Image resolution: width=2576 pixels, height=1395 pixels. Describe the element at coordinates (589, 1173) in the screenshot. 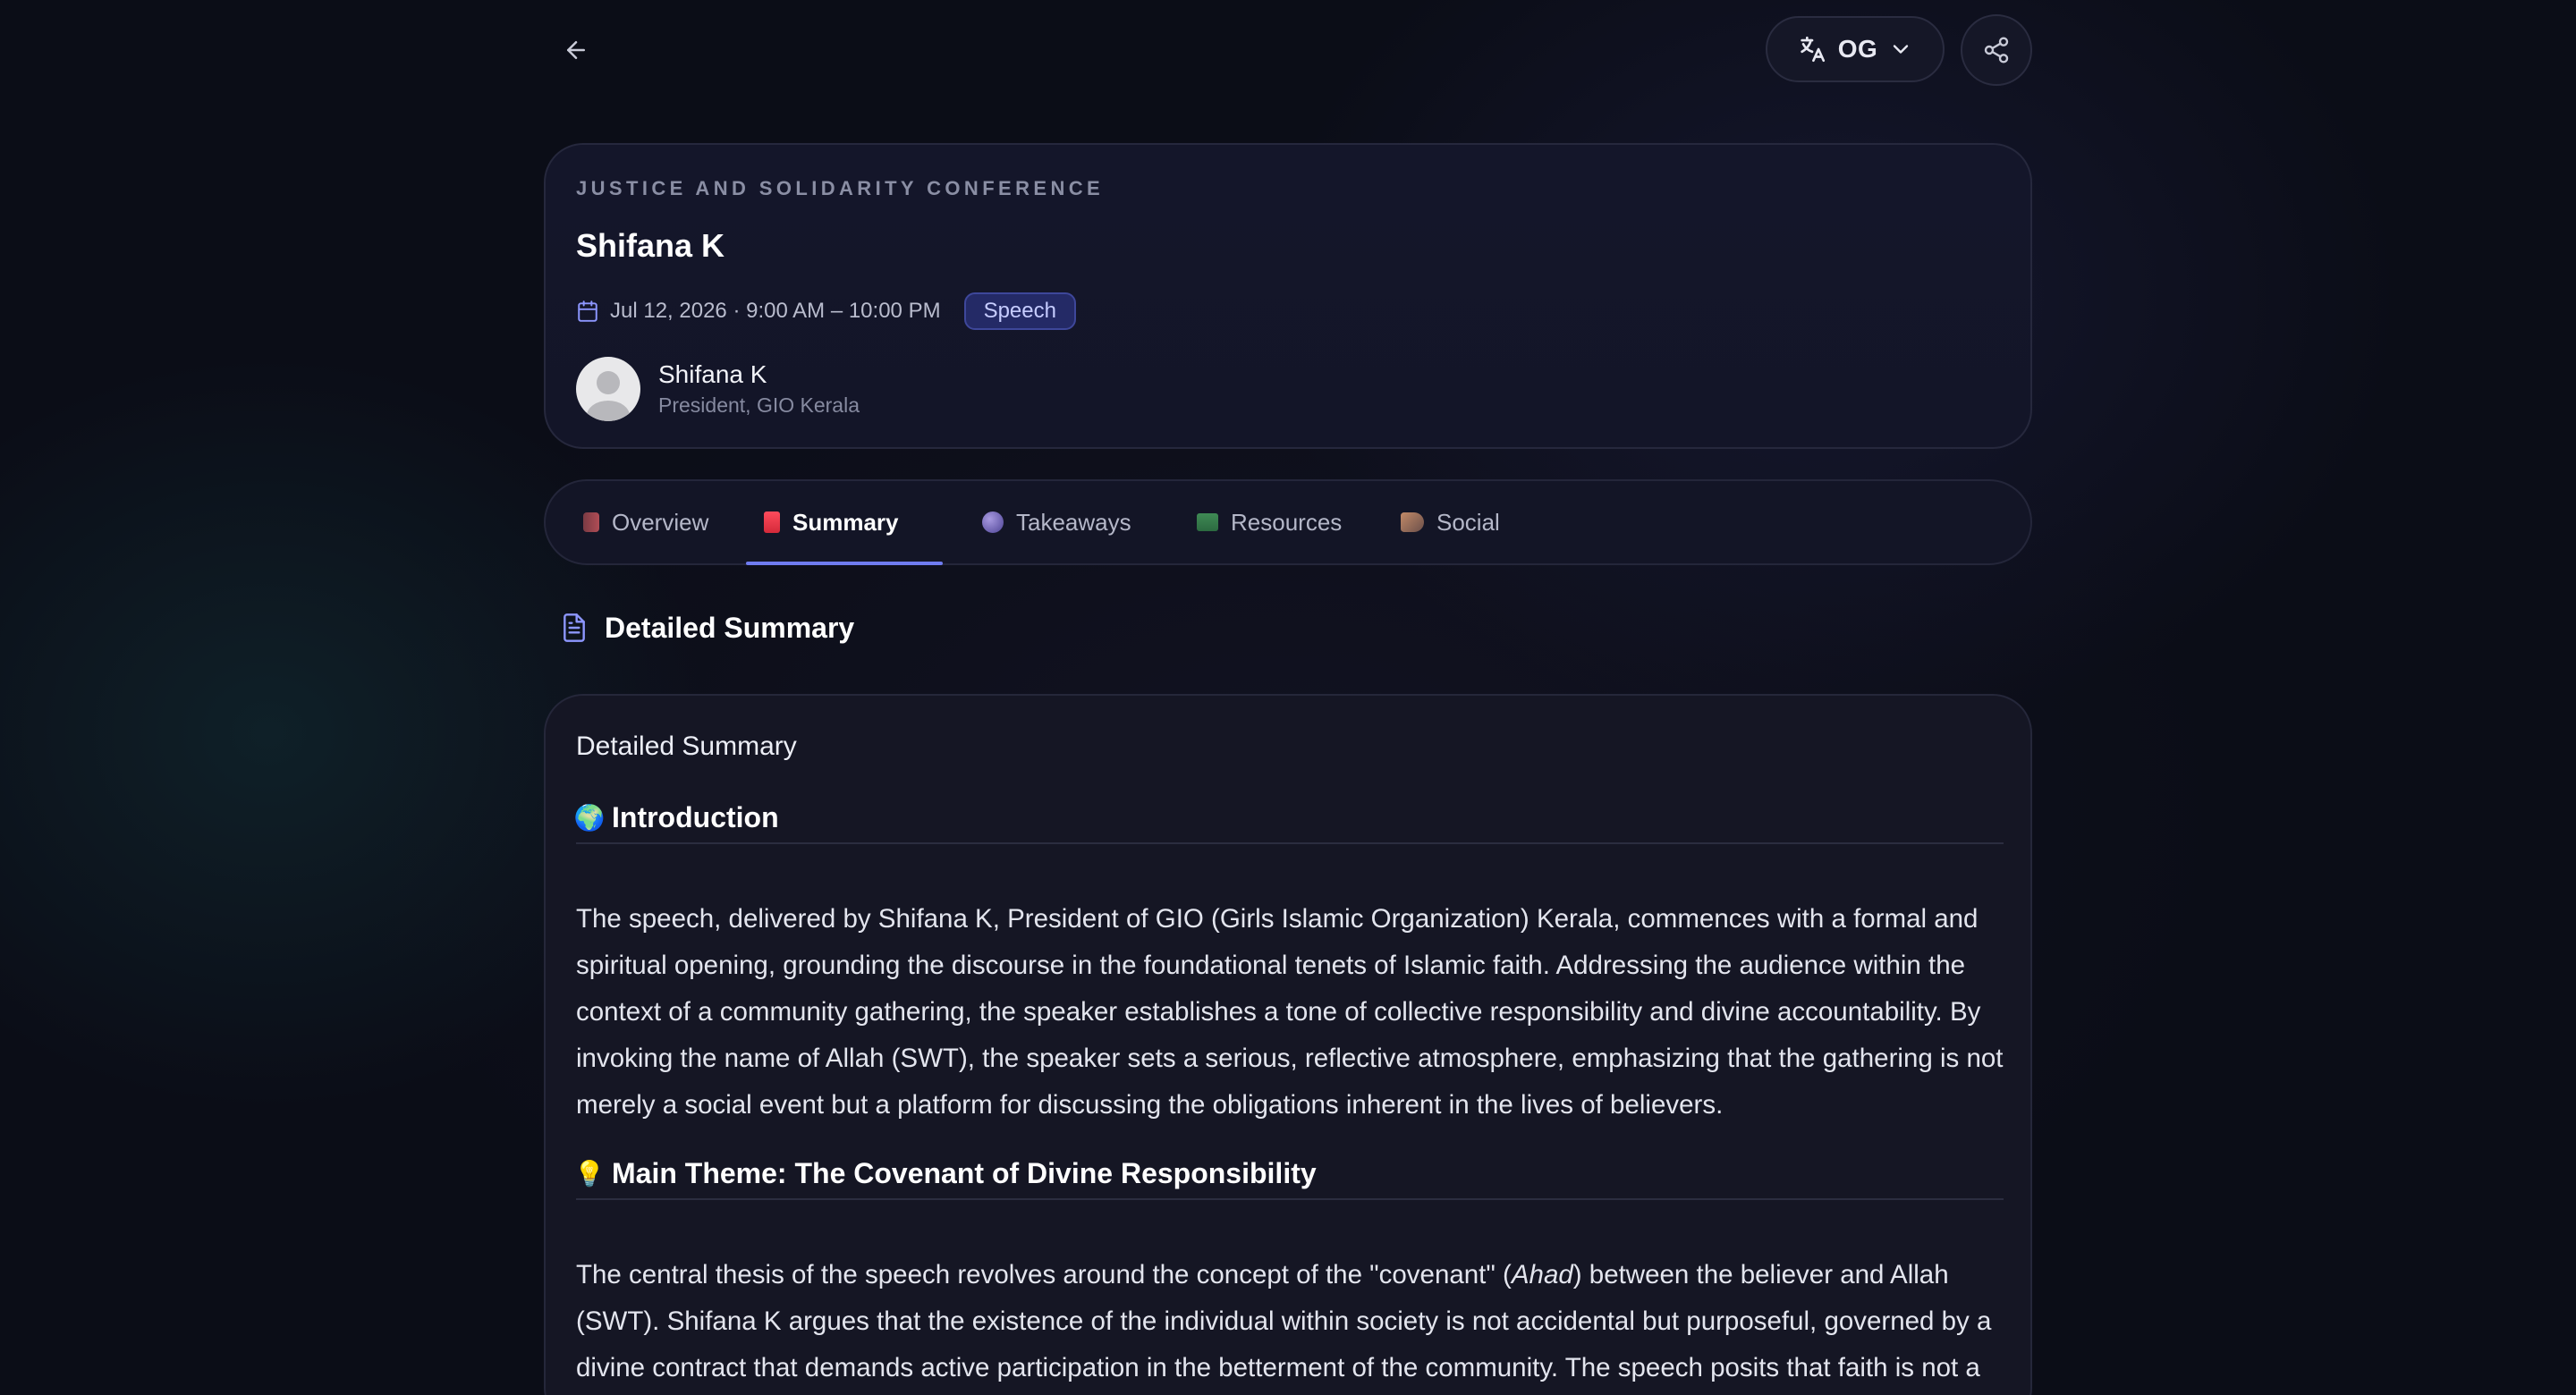

I see `lightbulb-icon: 💡` at that location.